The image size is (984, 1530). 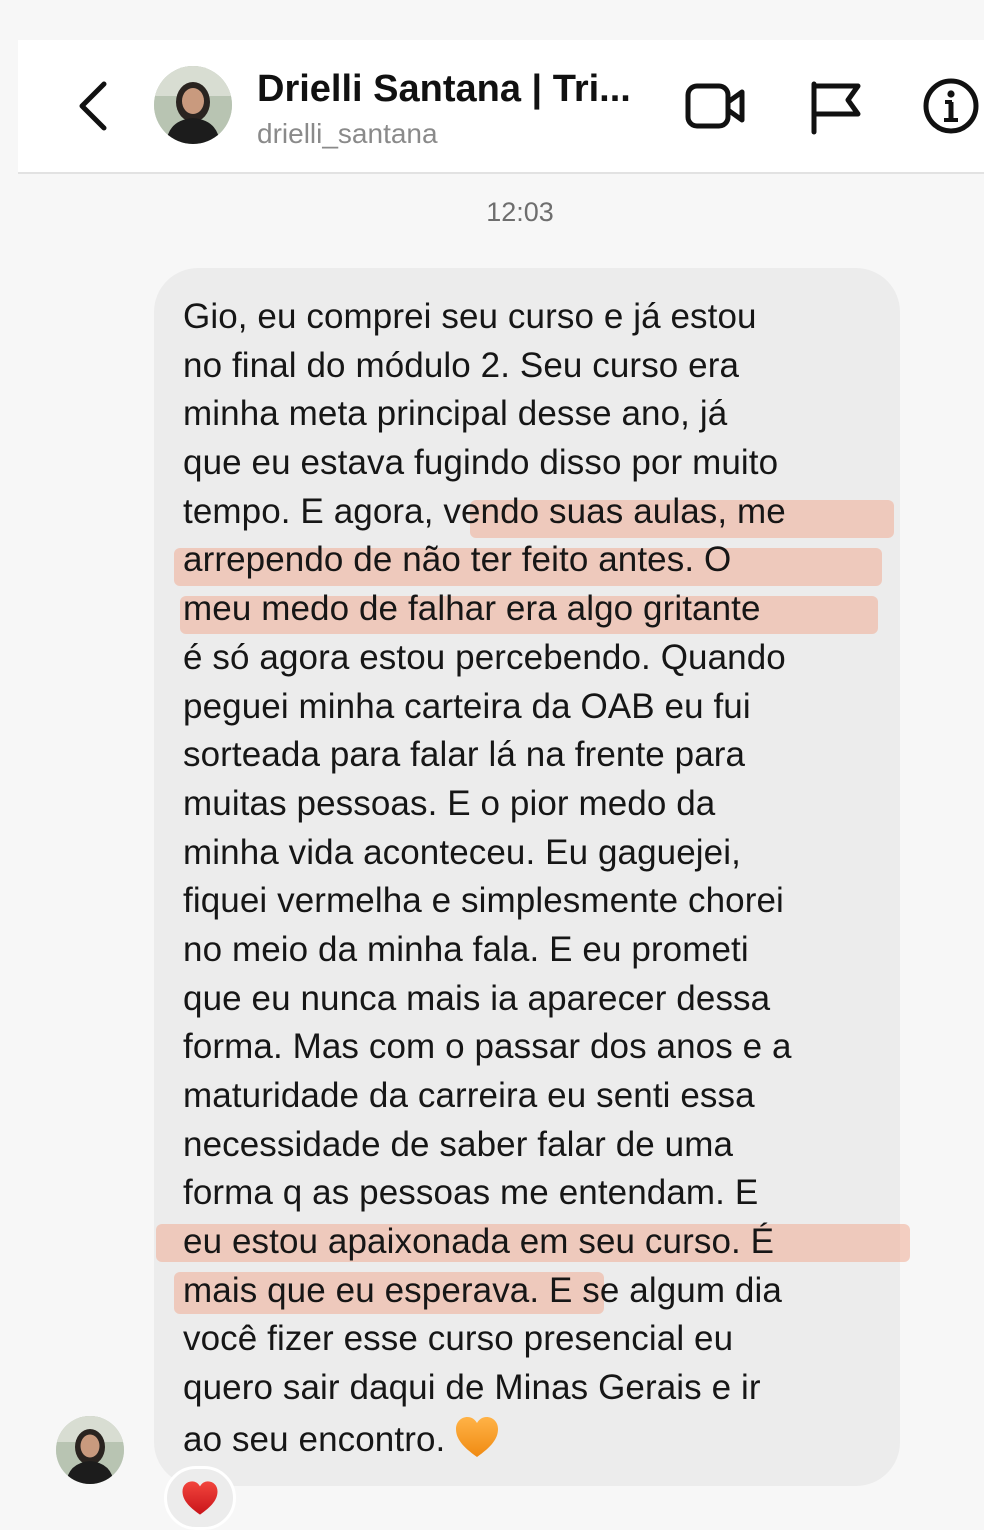 I want to click on video-camera-icon, so click(x=715, y=106).